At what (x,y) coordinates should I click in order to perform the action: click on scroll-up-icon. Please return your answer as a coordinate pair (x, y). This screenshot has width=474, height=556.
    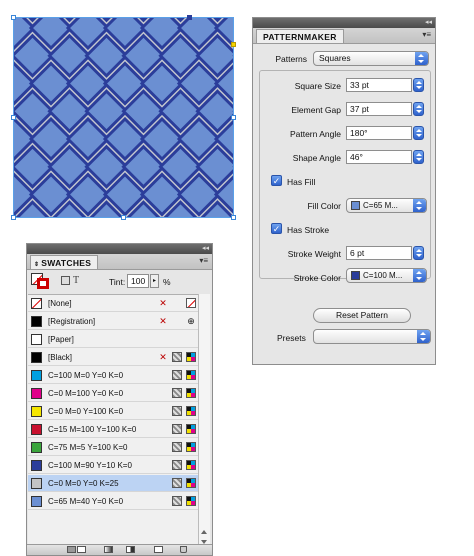
    Looking at the image, I should click on (204, 532).